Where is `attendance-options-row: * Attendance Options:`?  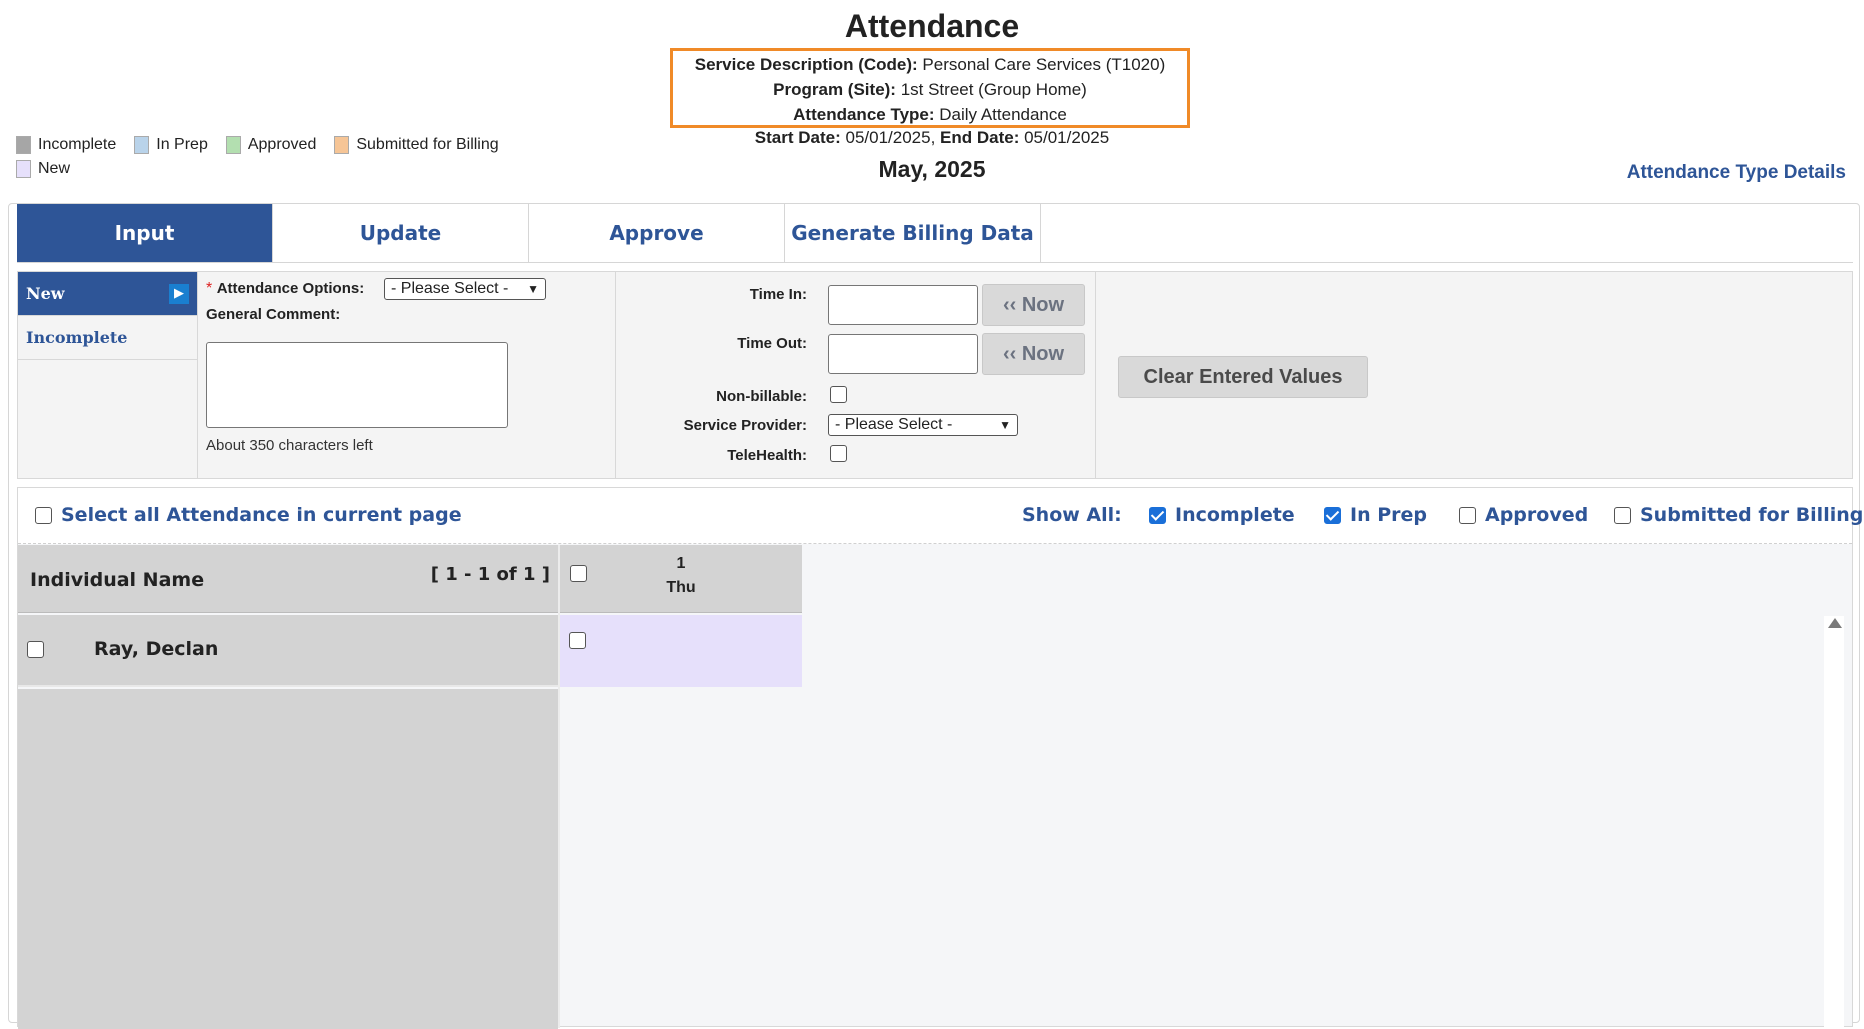 attendance-options-row: * Attendance Options: is located at coordinates (285, 289).